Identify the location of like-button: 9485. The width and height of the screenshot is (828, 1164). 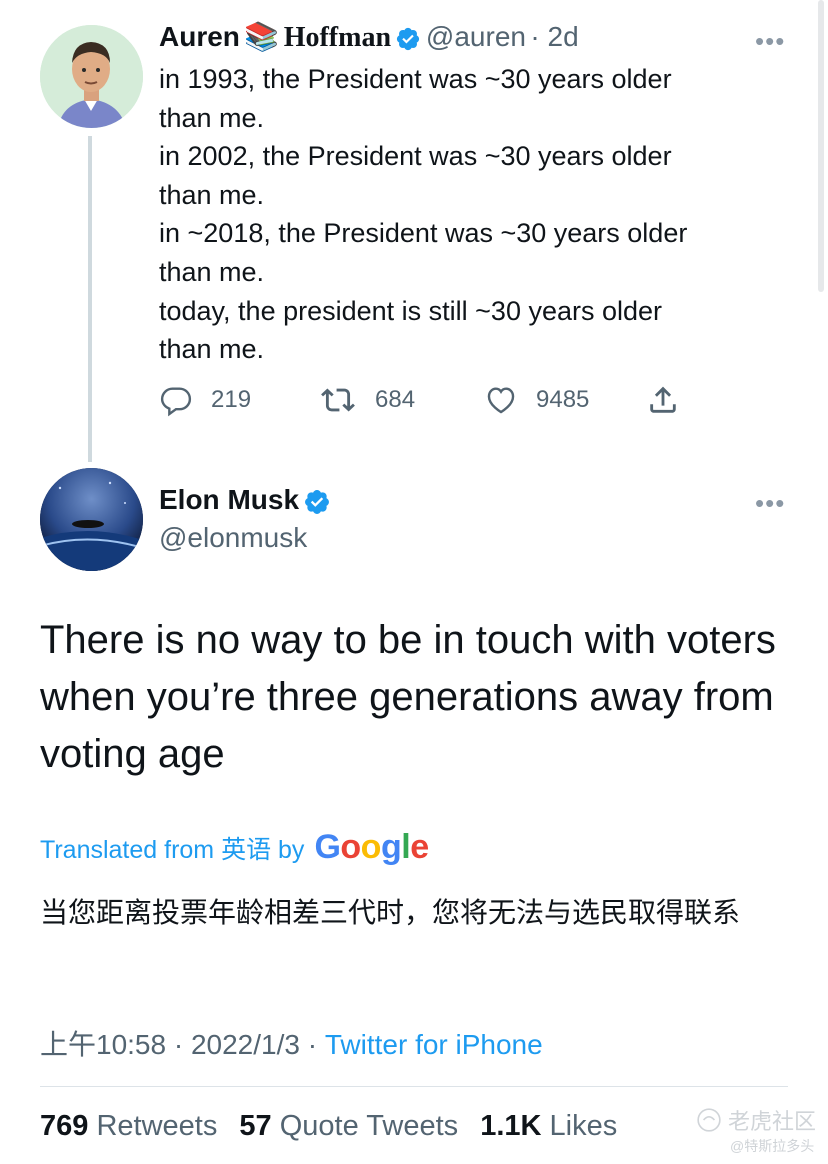
(536, 400).